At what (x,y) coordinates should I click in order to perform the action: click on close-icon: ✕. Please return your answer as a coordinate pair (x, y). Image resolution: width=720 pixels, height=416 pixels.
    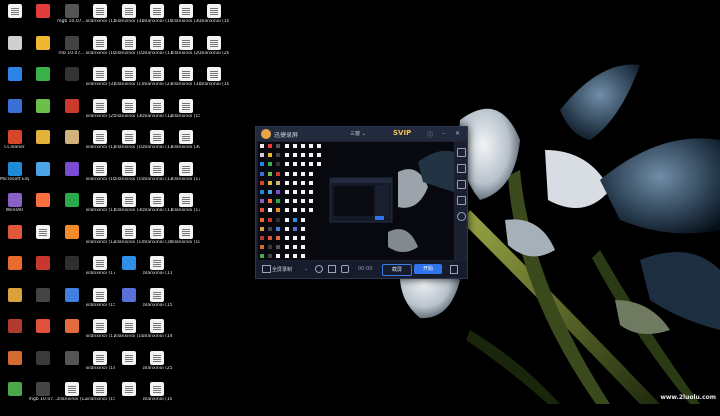
    Looking at the image, I should click on (457, 133).